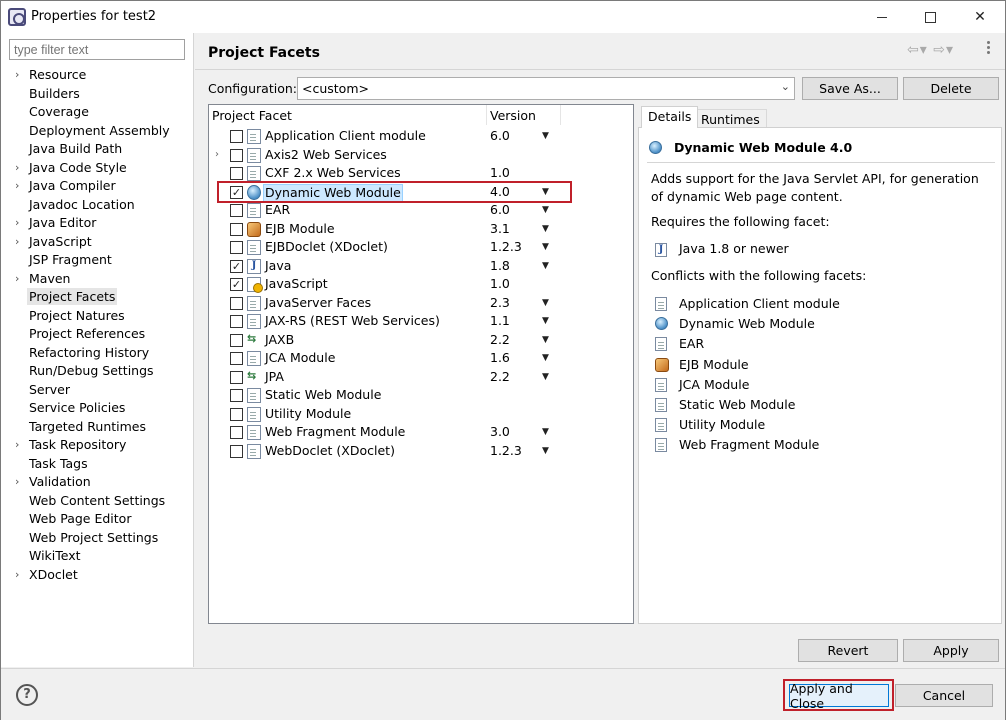 Image resolution: width=1006 pixels, height=720 pixels. I want to click on view-menu-icon, so click(989, 48).